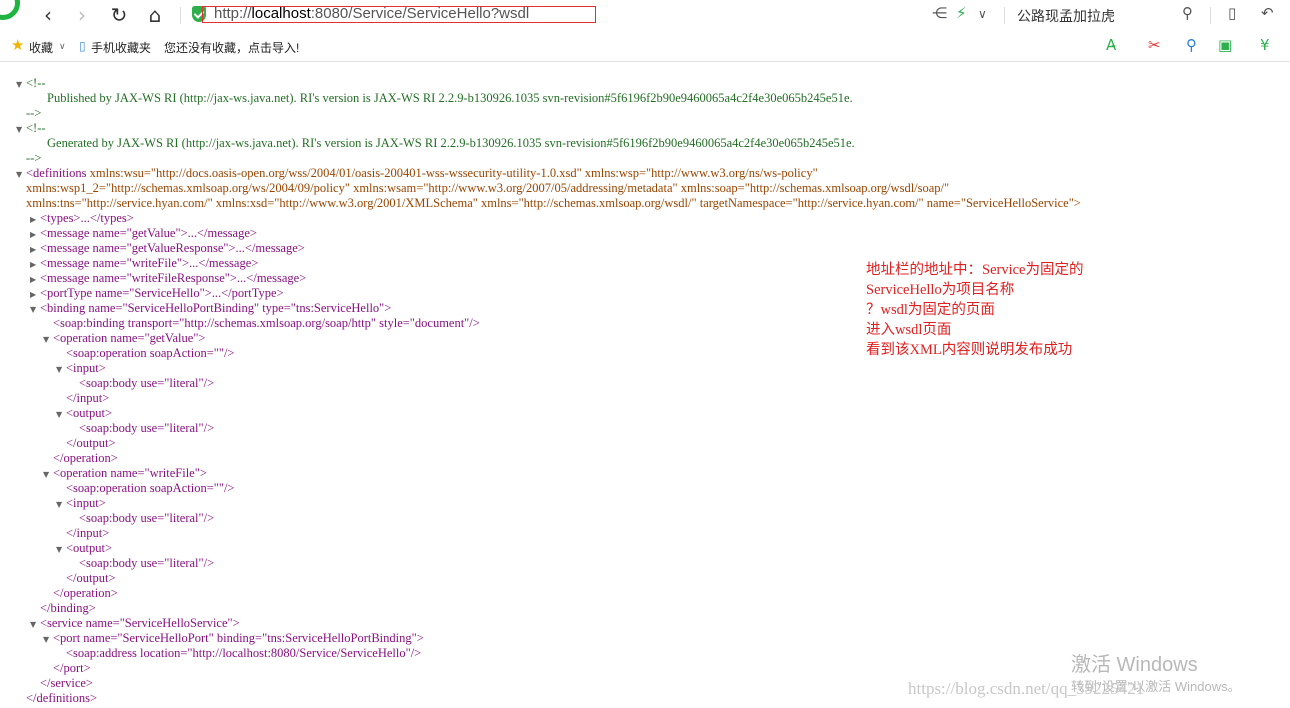 This screenshot has height=708, width=1290. I want to click on home-button: ⌂, so click(155, 15).